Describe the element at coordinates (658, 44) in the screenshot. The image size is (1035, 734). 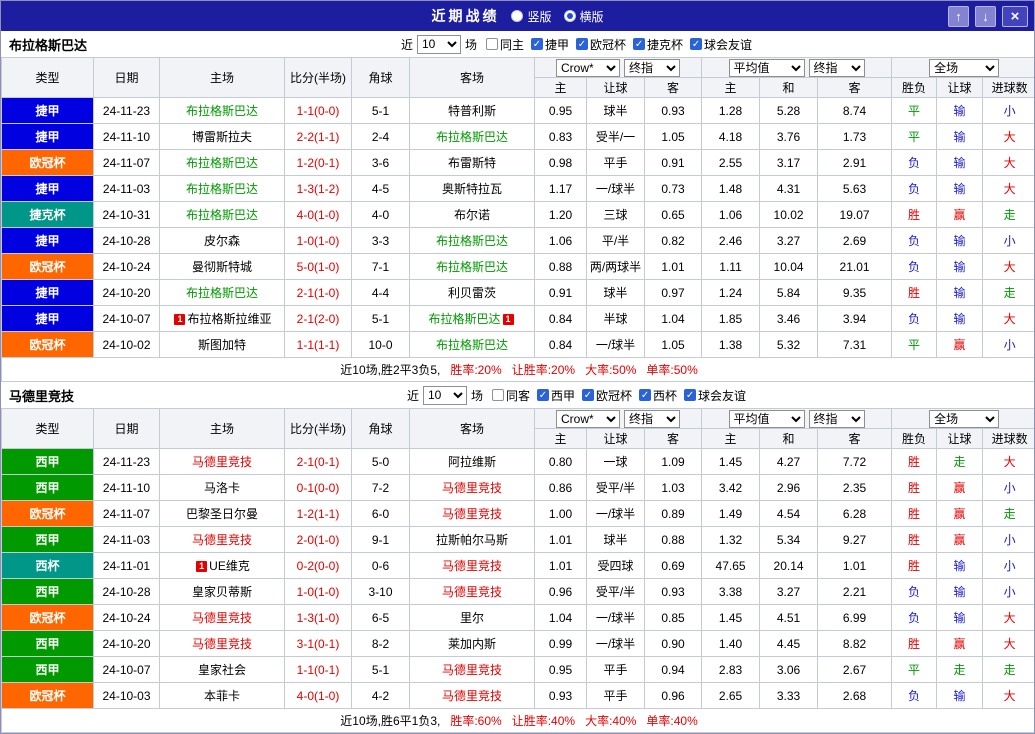
I see `filter-checkbox-option: 捷克杯` at that location.